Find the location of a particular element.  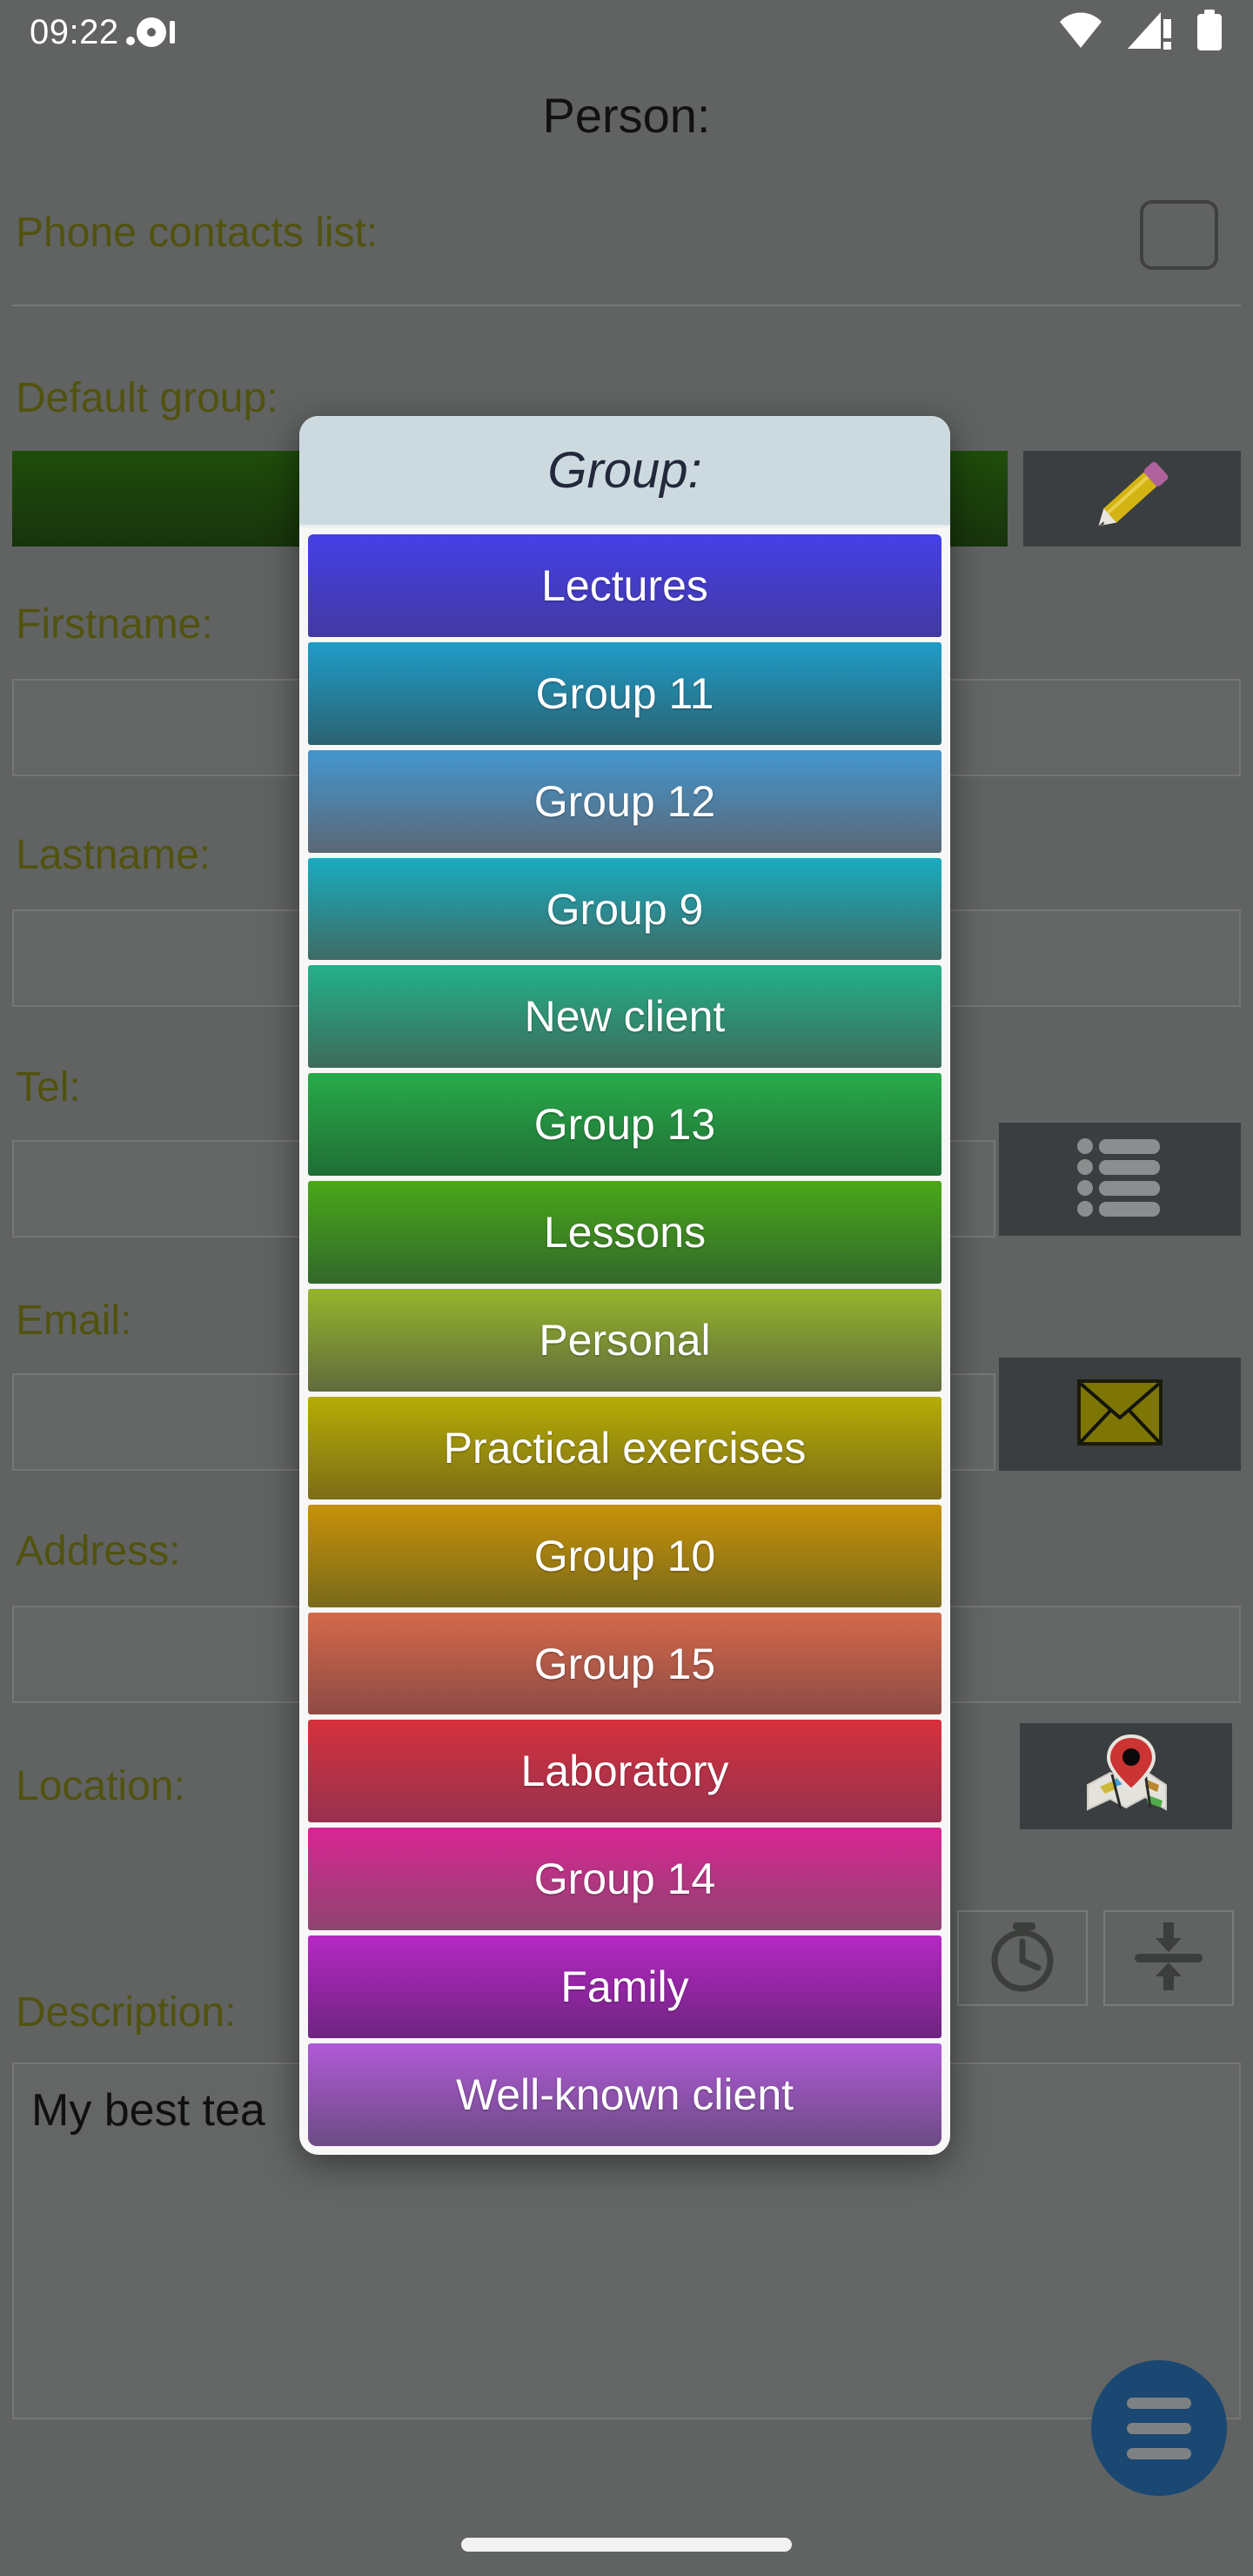

send-email-button is located at coordinates (1120, 1414).